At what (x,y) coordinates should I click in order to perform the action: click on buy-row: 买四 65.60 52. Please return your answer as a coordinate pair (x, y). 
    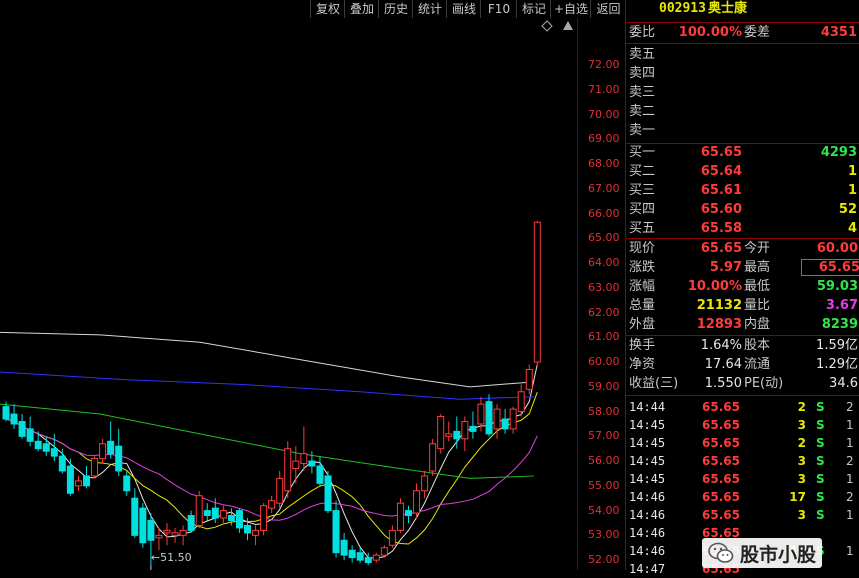
    Looking at the image, I should click on (742, 210).